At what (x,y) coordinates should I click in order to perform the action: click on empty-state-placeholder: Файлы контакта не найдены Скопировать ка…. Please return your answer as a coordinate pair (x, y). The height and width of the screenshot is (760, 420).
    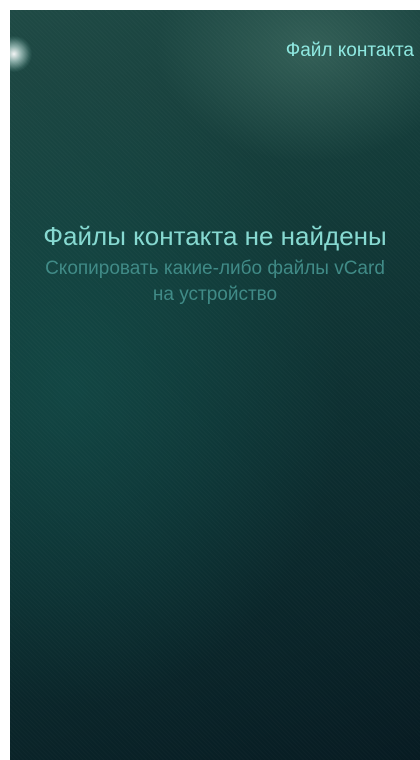
    Looking at the image, I should click on (215, 264).